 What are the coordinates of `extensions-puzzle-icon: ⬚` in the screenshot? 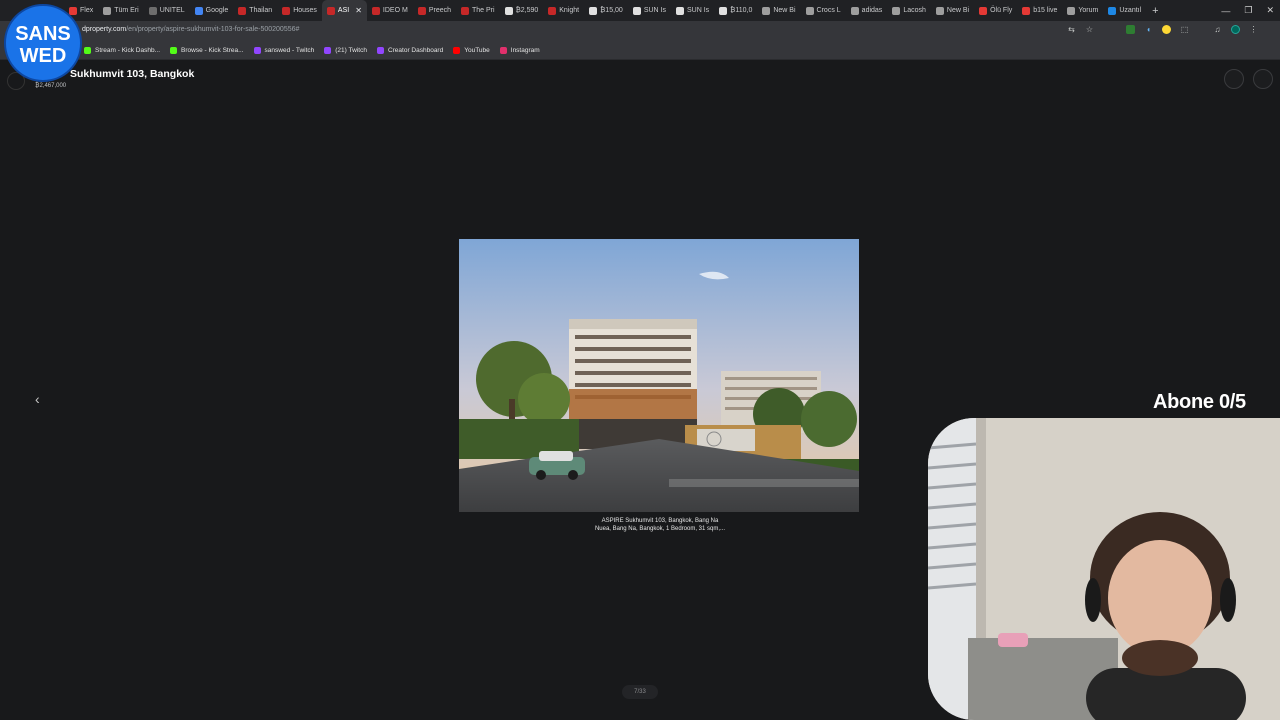 It's located at (1184, 29).